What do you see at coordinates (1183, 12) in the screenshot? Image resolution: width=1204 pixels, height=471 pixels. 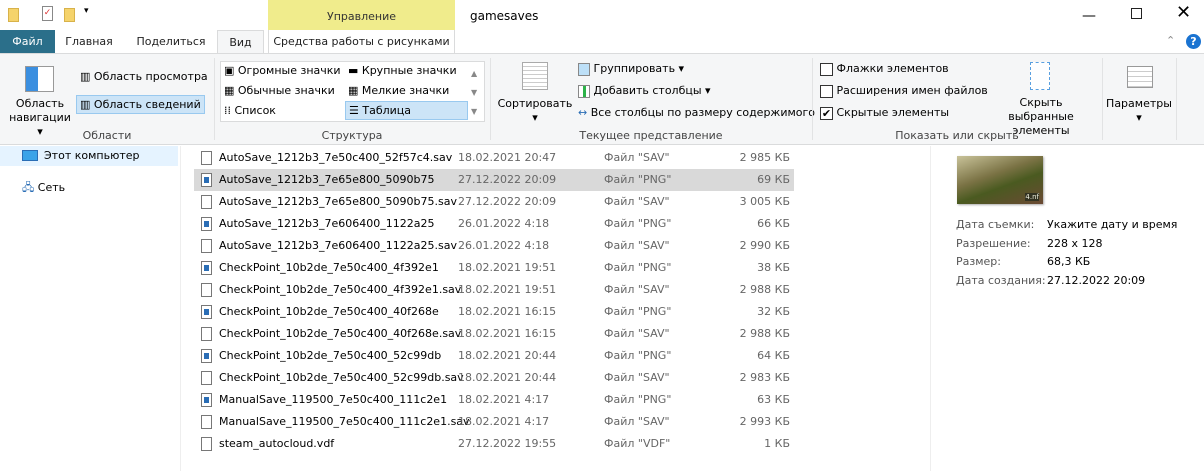 I see `close-button: ✕` at bounding box center [1183, 12].